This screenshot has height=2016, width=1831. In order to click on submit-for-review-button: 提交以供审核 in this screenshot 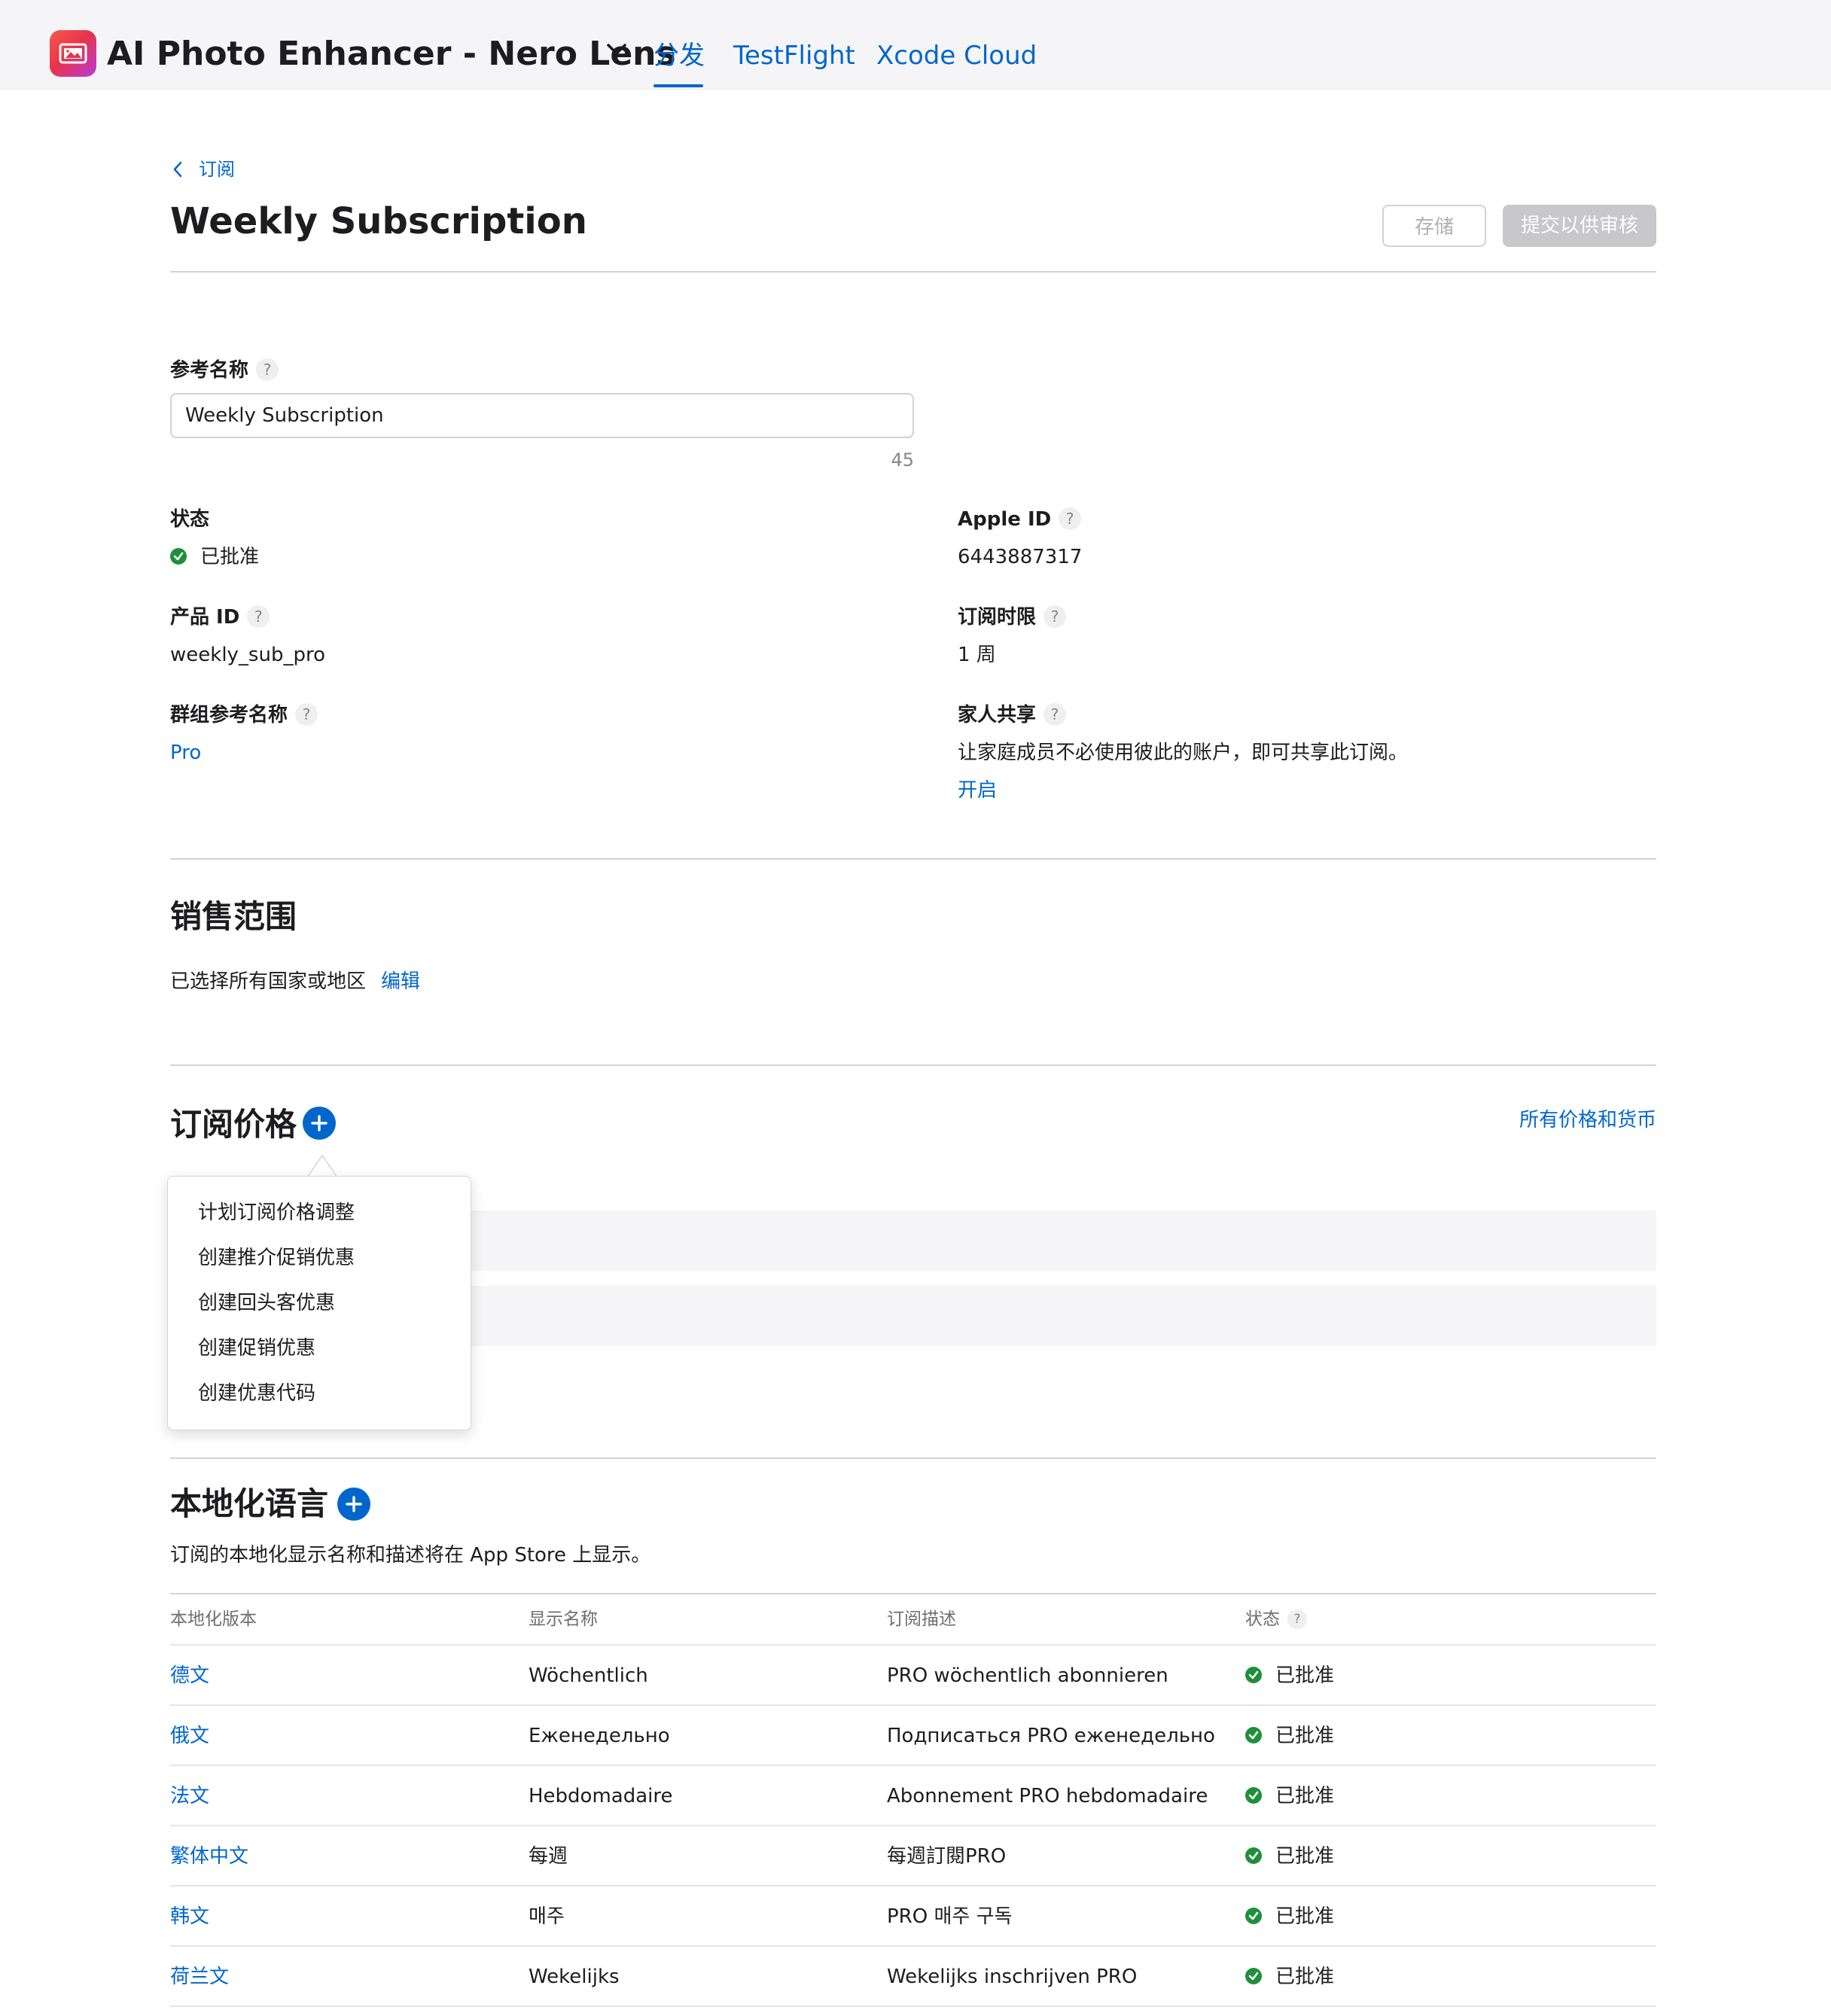, I will do `click(1579, 226)`.